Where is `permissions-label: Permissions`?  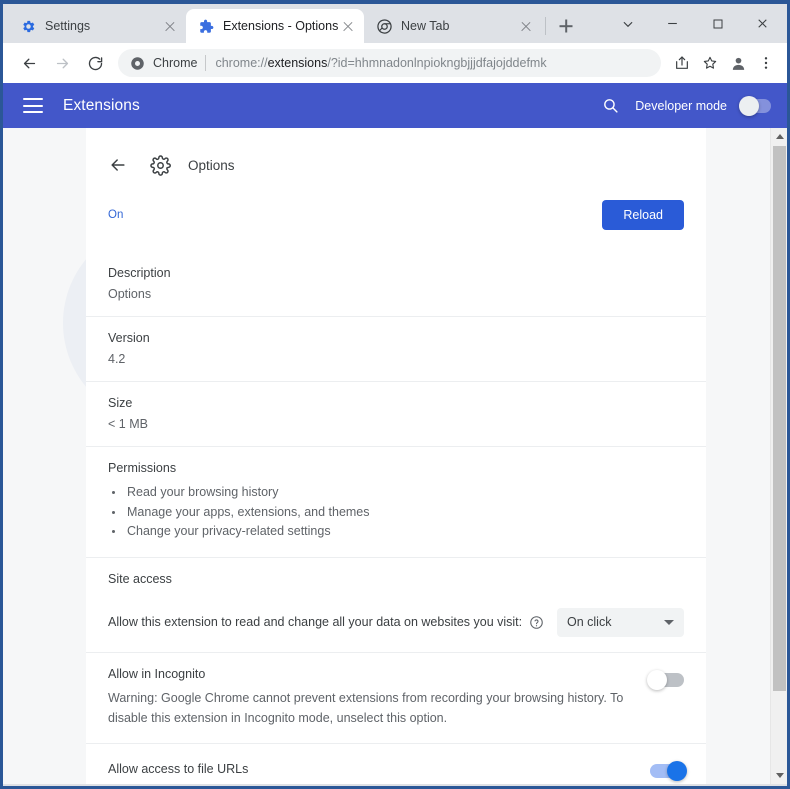
permissions-label: Permissions is located at coordinates (142, 468).